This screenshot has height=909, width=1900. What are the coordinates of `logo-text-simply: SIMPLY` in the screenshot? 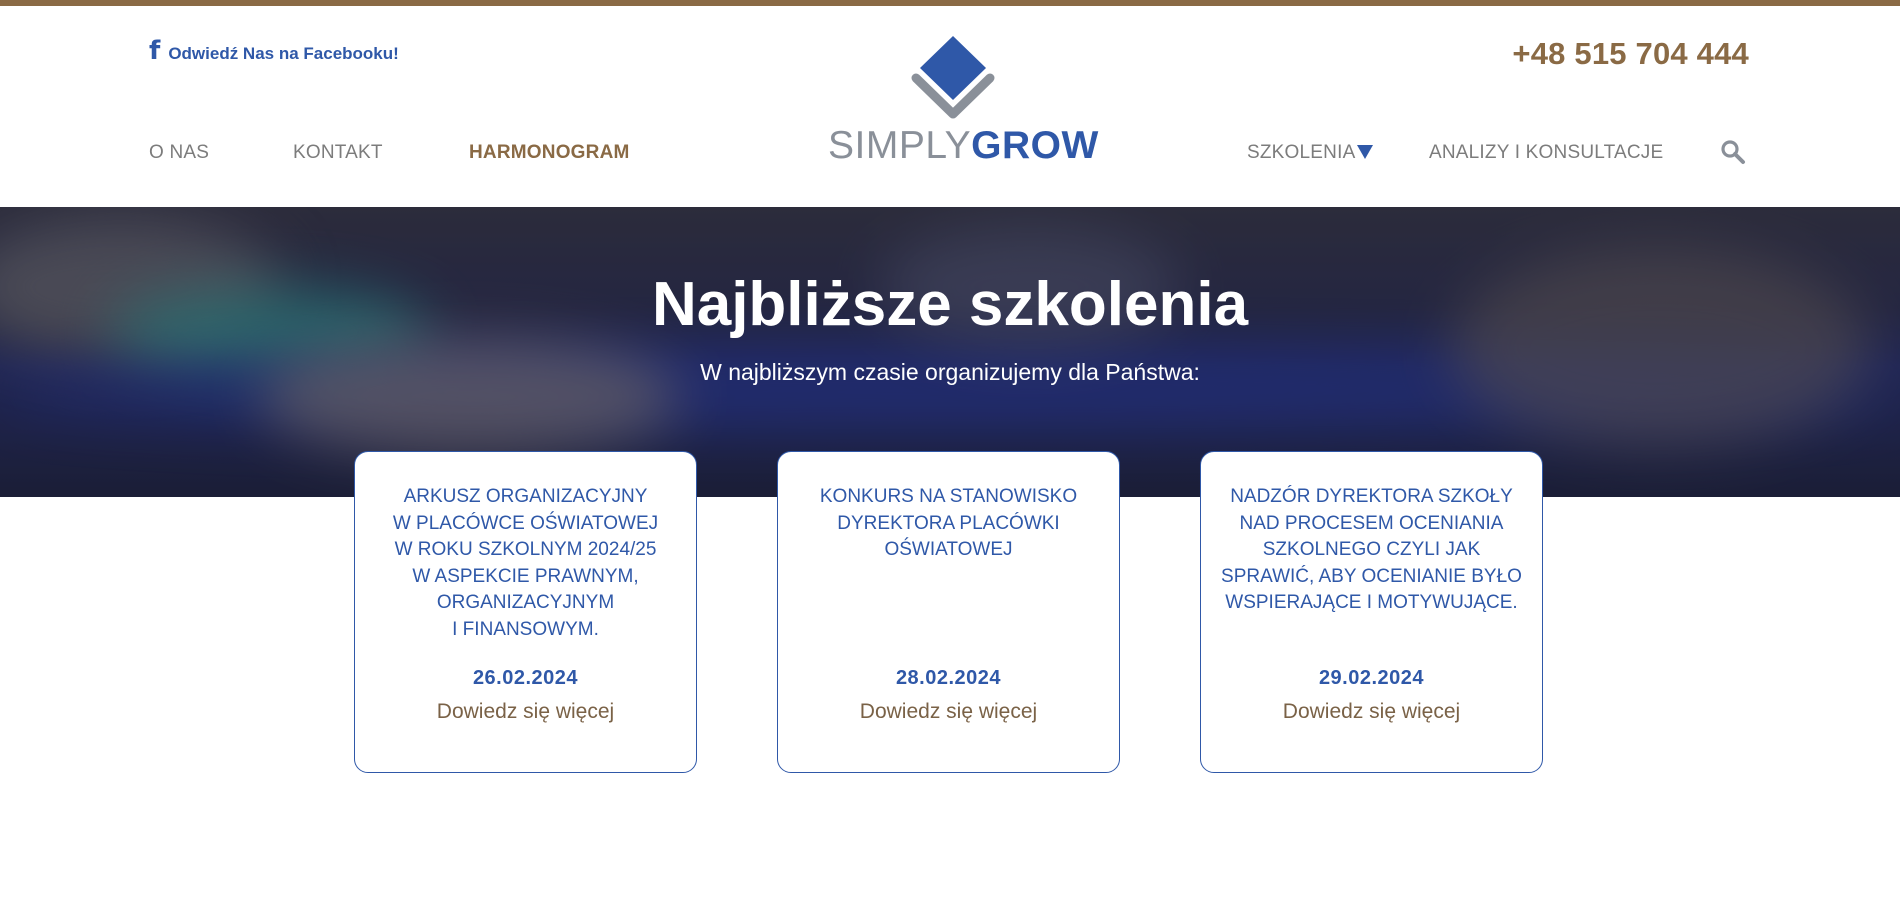 It's located at (900, 145).